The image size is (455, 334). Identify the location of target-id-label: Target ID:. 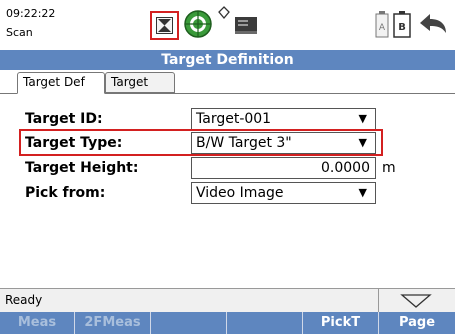
(64, 119).